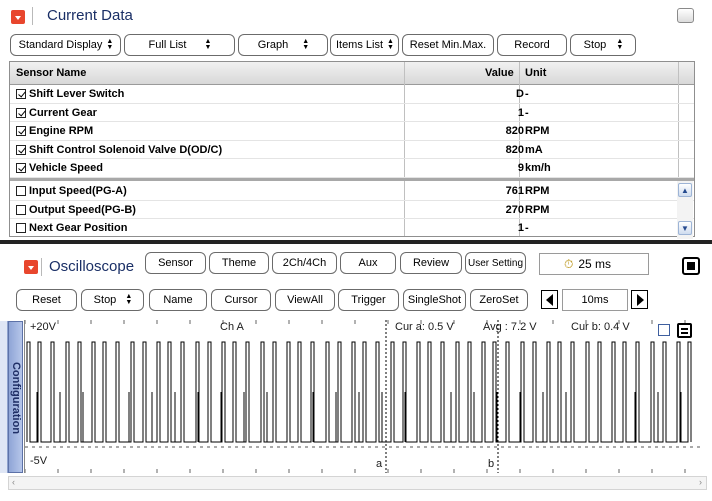  What do you see at coordinates (352, 131) in the screenshot?
I see `table-row: Engine RPM 820 RPM` at bounding box center [352, 131].